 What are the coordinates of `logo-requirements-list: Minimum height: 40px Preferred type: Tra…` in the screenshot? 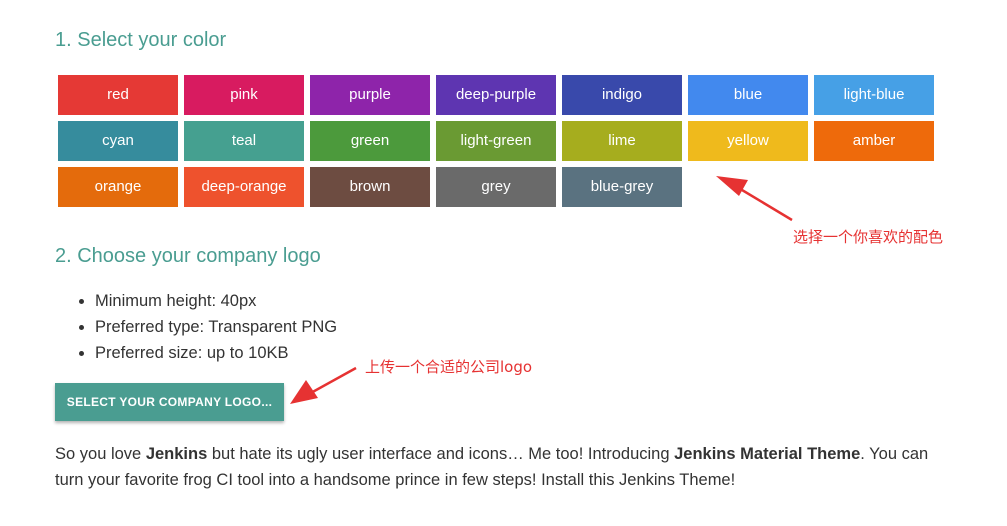 It's located at (206, 327).